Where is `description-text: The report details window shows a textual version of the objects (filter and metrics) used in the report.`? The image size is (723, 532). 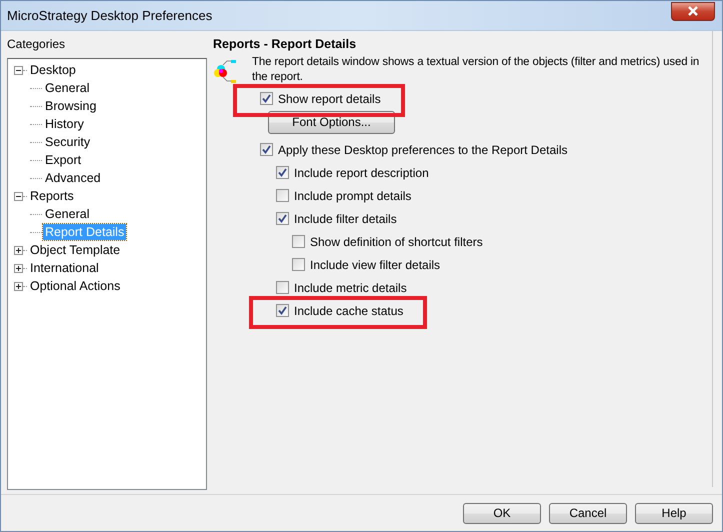
description-text: The report details window shows a textual version of the objects (filter and metrics) used in the report. is located at coordinates (476, 70).